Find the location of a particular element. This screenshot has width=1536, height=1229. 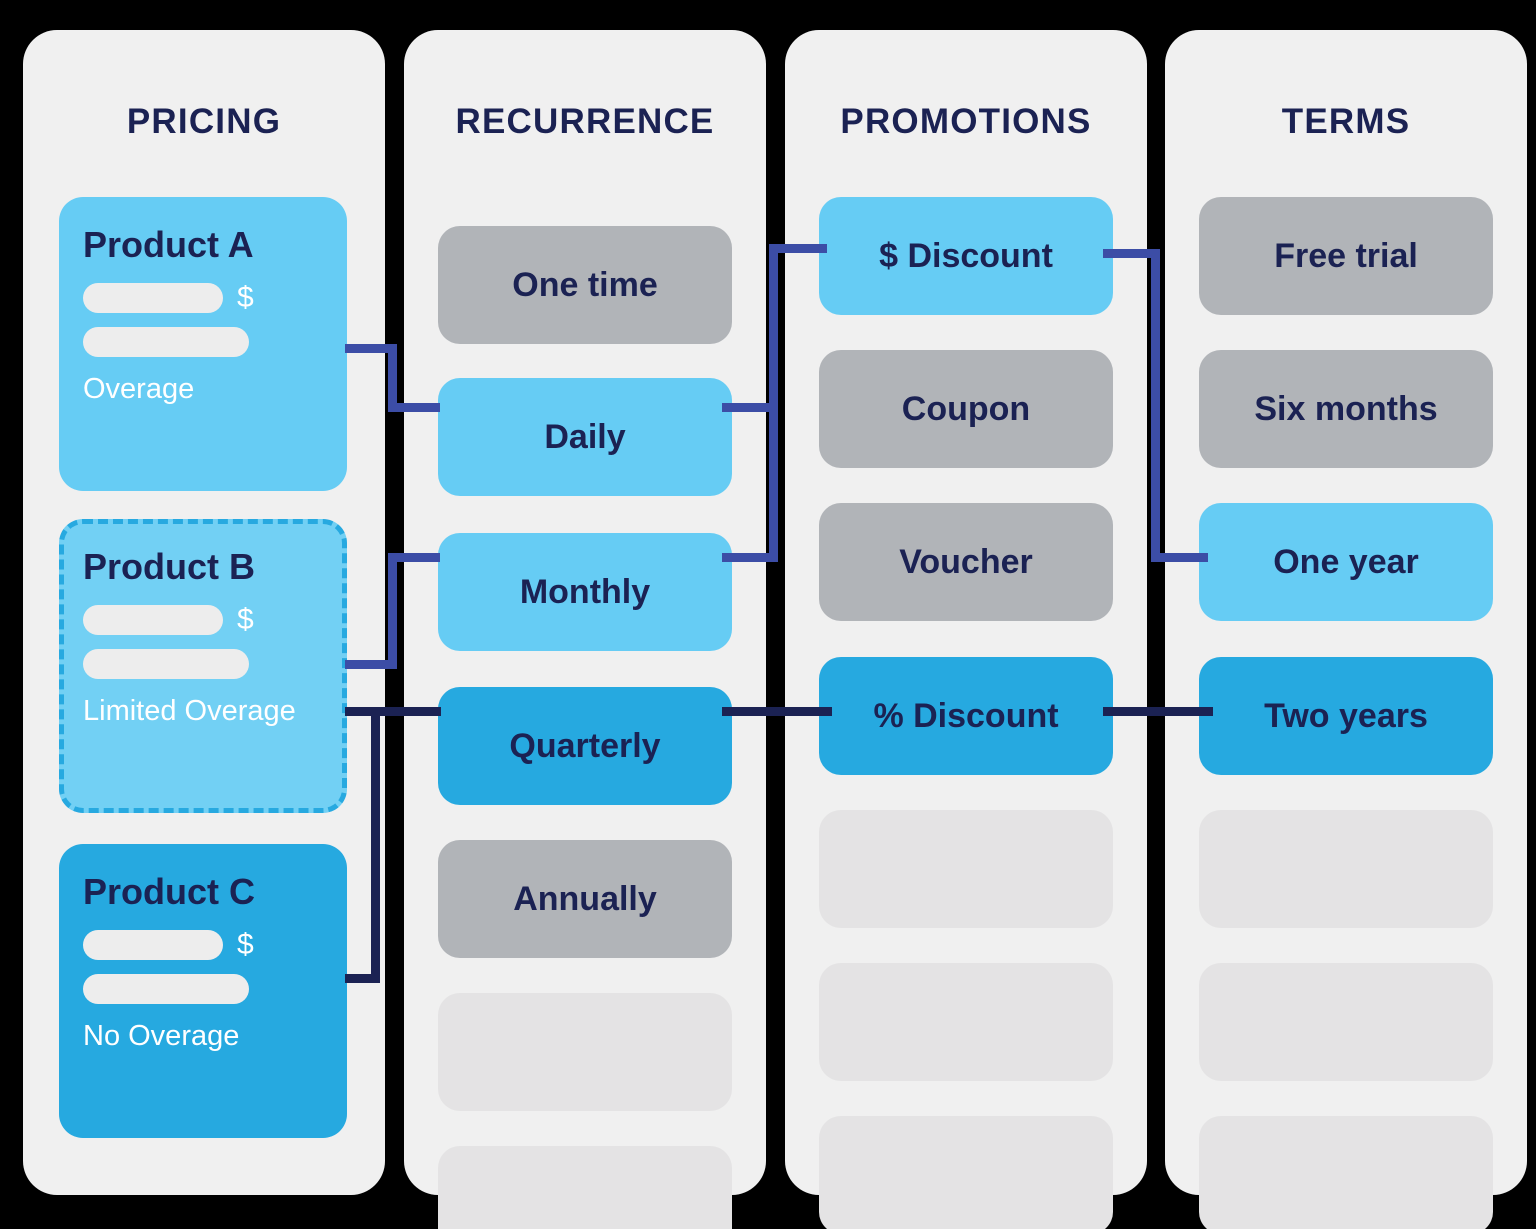

connector-product-a-to-daily-h2 is located at coordinates (414, 407).